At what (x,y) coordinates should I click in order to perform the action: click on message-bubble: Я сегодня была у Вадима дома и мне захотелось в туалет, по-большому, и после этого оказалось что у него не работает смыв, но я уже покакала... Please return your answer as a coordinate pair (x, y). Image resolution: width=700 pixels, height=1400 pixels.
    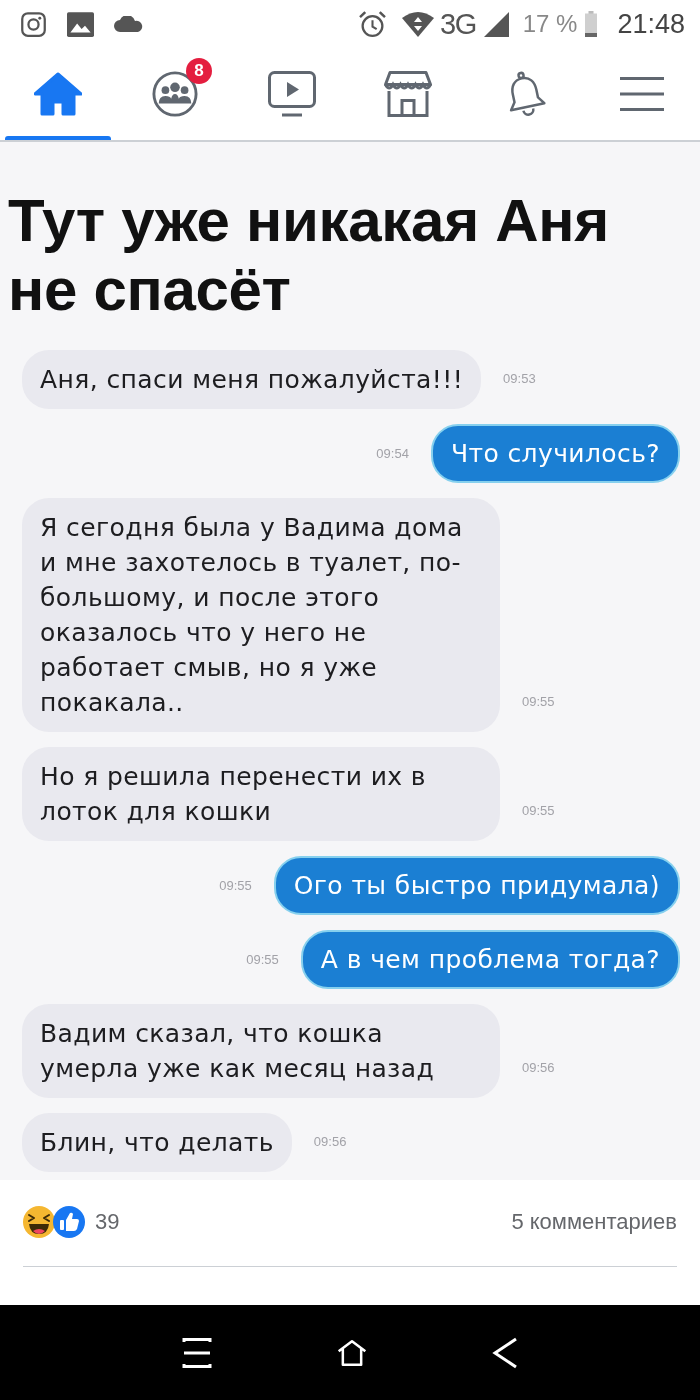
    Looking at the image, I should click on (261, 615).